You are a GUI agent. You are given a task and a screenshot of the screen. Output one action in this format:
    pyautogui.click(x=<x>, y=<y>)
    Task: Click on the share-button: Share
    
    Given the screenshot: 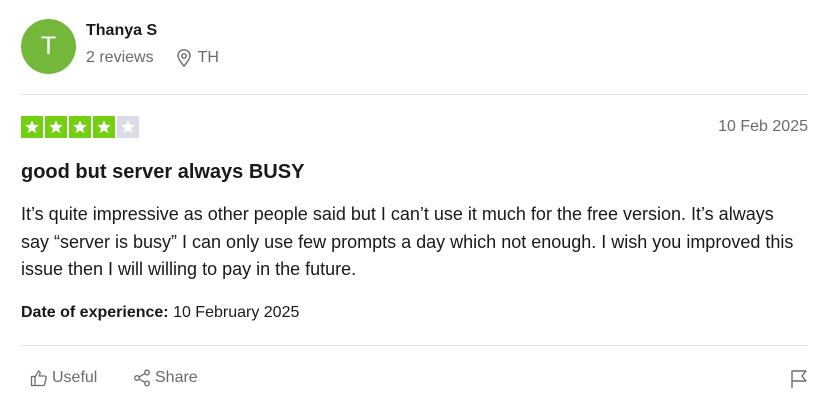 What is the action you would take?
    pyautogui.click(x=165, y=378)
    